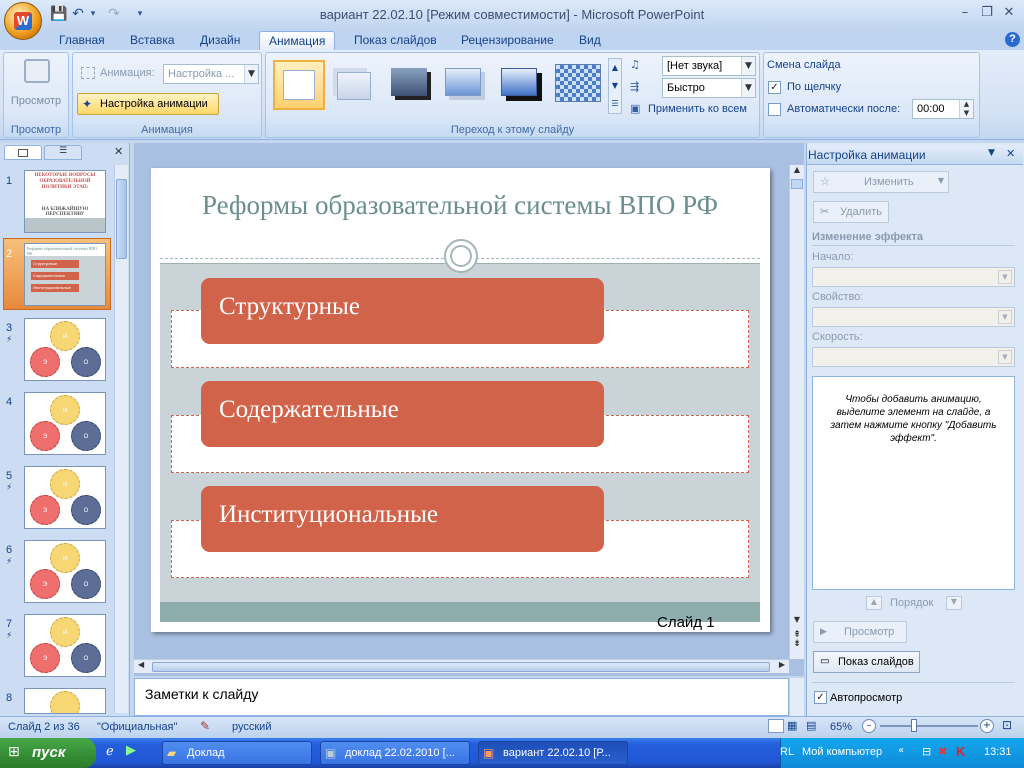  What do you see at coordinates (220, 40) in the screenshot?
I see `tab-design: Дизайн` at bounding box center [220, 40].